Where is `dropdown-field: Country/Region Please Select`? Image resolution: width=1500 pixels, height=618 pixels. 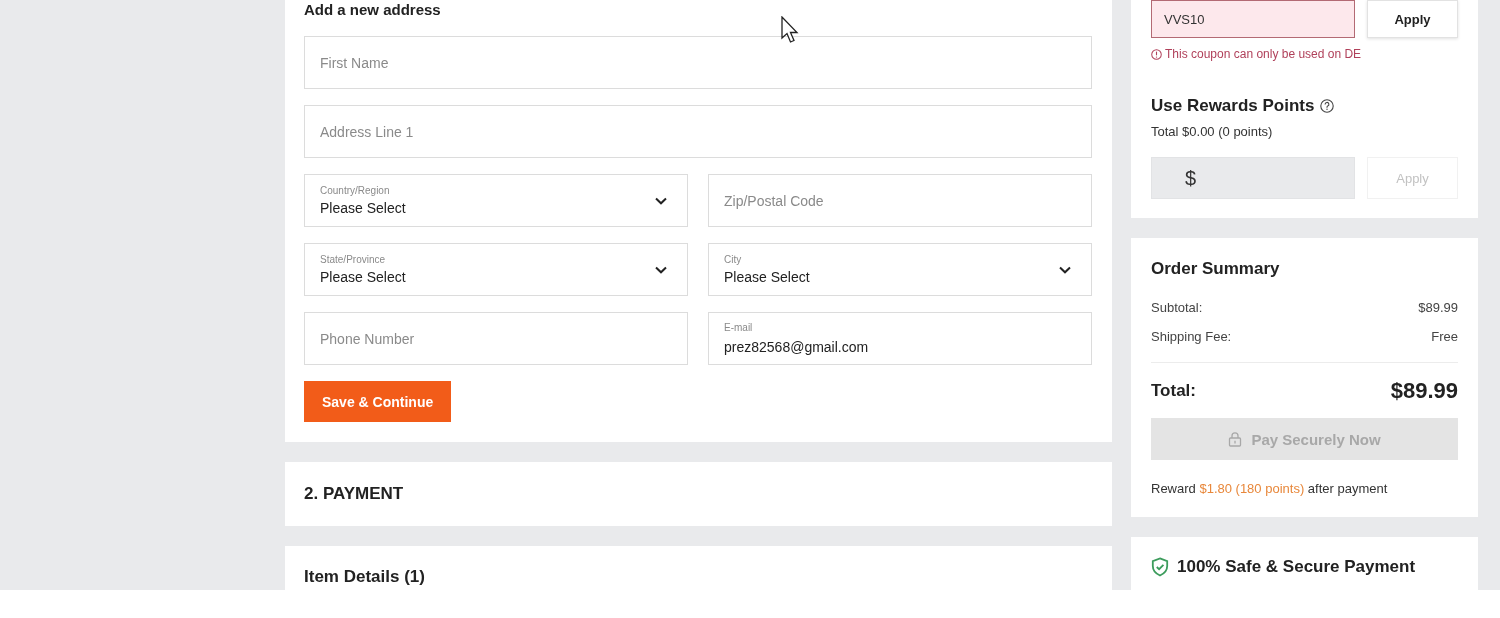 dropdown-field: Country/Region Please Select is located at coordinates (496, 200).